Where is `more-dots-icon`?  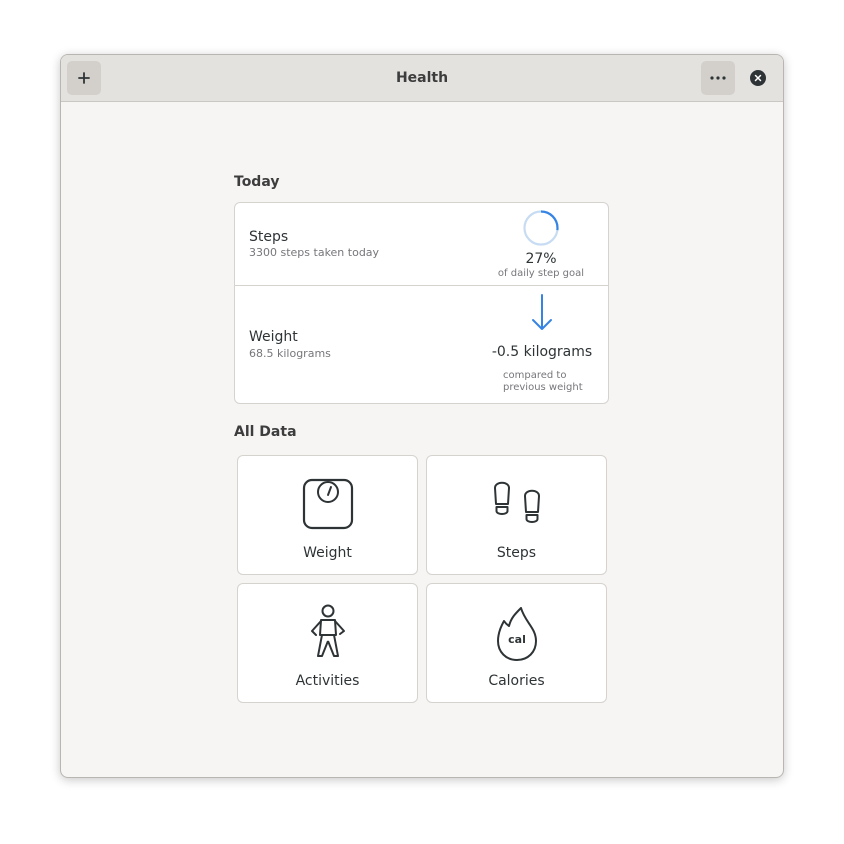 more-dots-icon is located at coordinates (718, 78).